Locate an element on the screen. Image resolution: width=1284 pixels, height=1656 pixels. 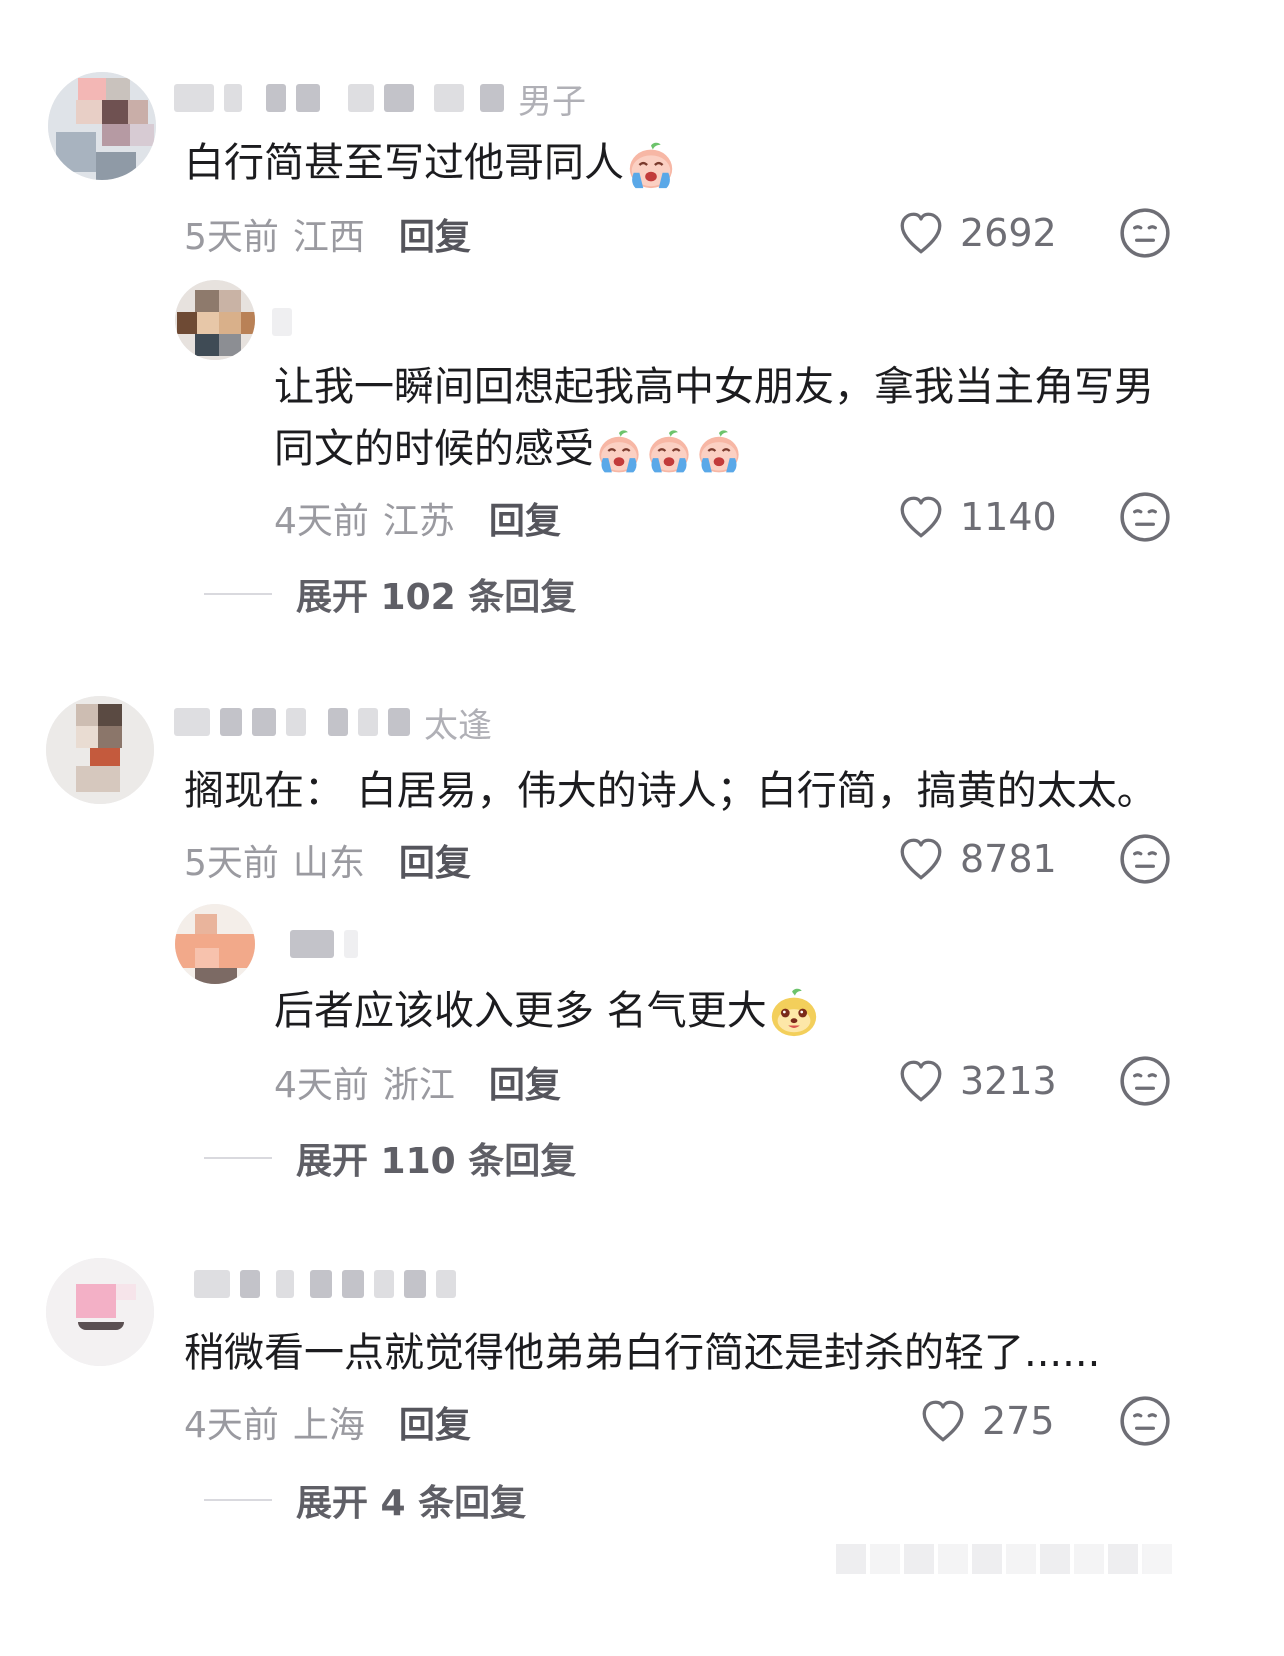
comment-text: 搁现在： 白居易，伟大的诗人；白行简，搞黄的太太。 is located at coordinates (670, 791).